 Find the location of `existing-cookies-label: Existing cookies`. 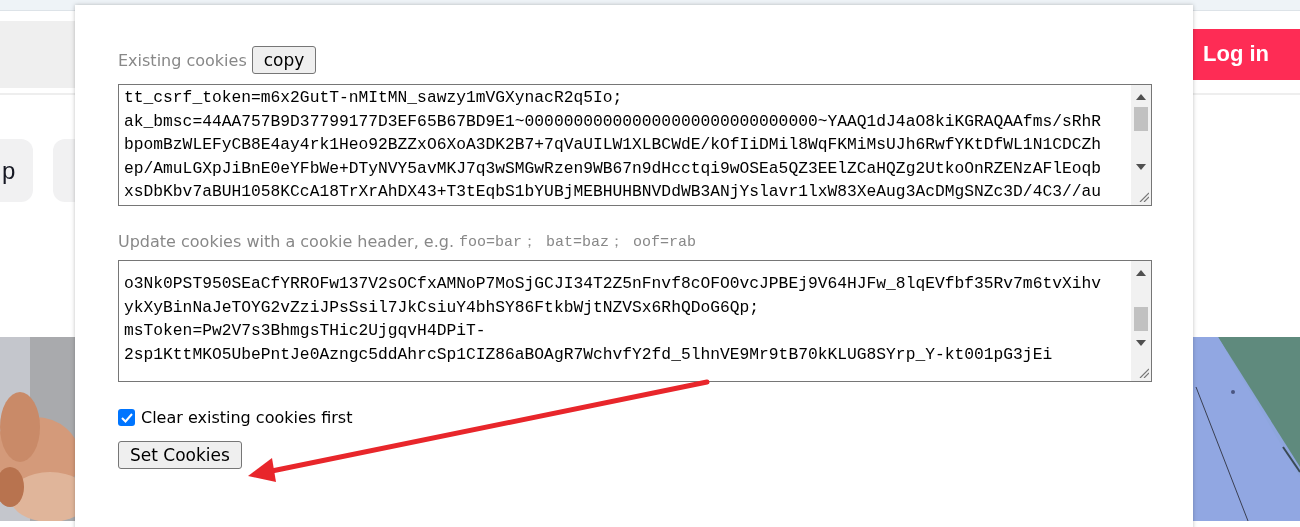

existing-cookies-label: Existing cookies is located at coordinates (182, 60).